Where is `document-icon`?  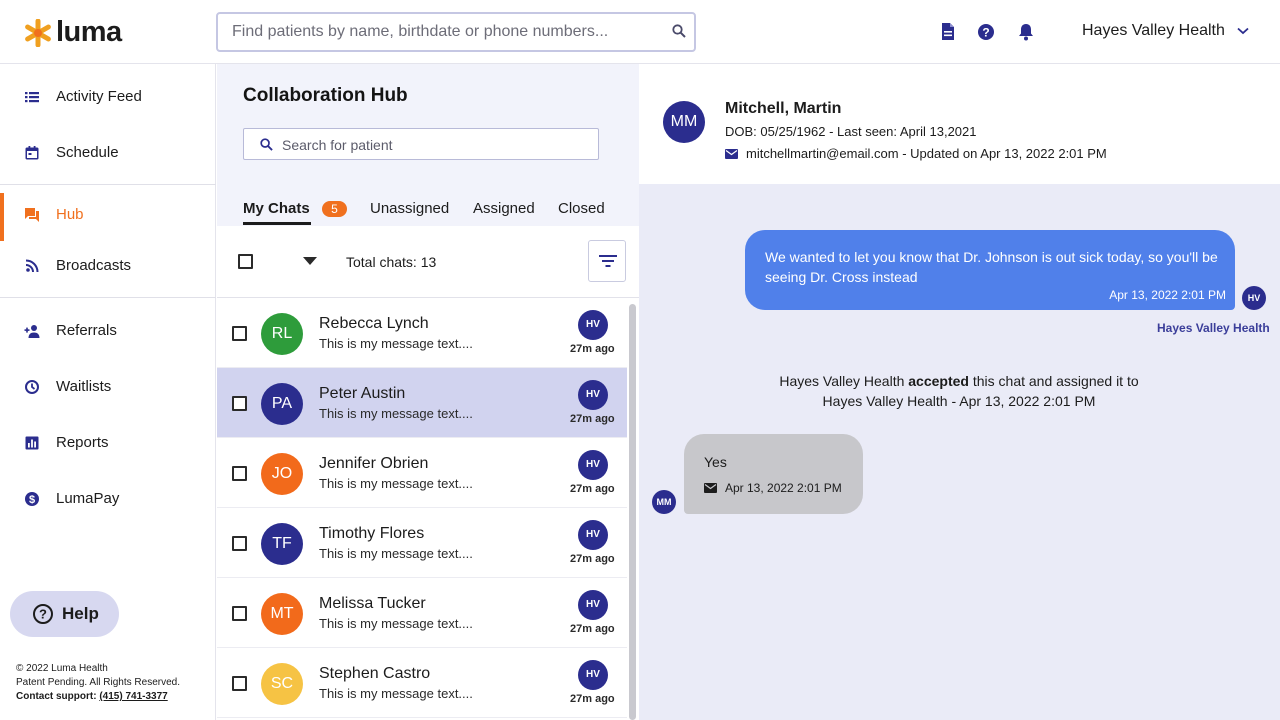 document-icon is located at coordinates (948, 32).